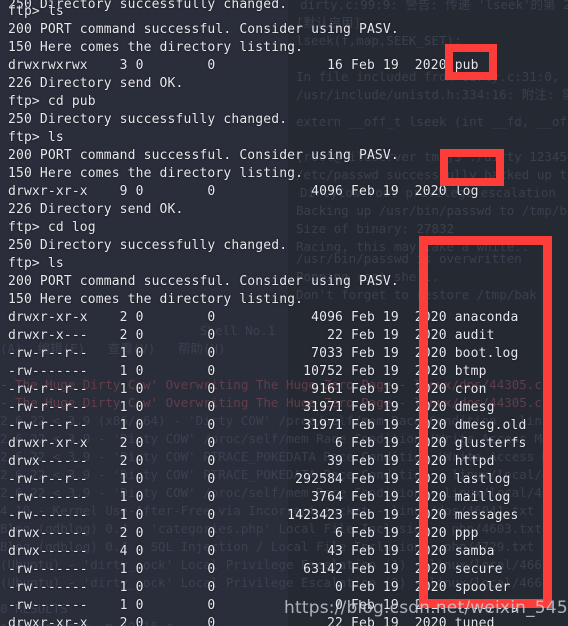 The height and width of the screenshot is (626, 568). What do you see at coordinates (426, 608) in the screenshot?
I see `watermark-text: https://blog.csdn.net/weixin_54515836` at bounding box center [426, 608].